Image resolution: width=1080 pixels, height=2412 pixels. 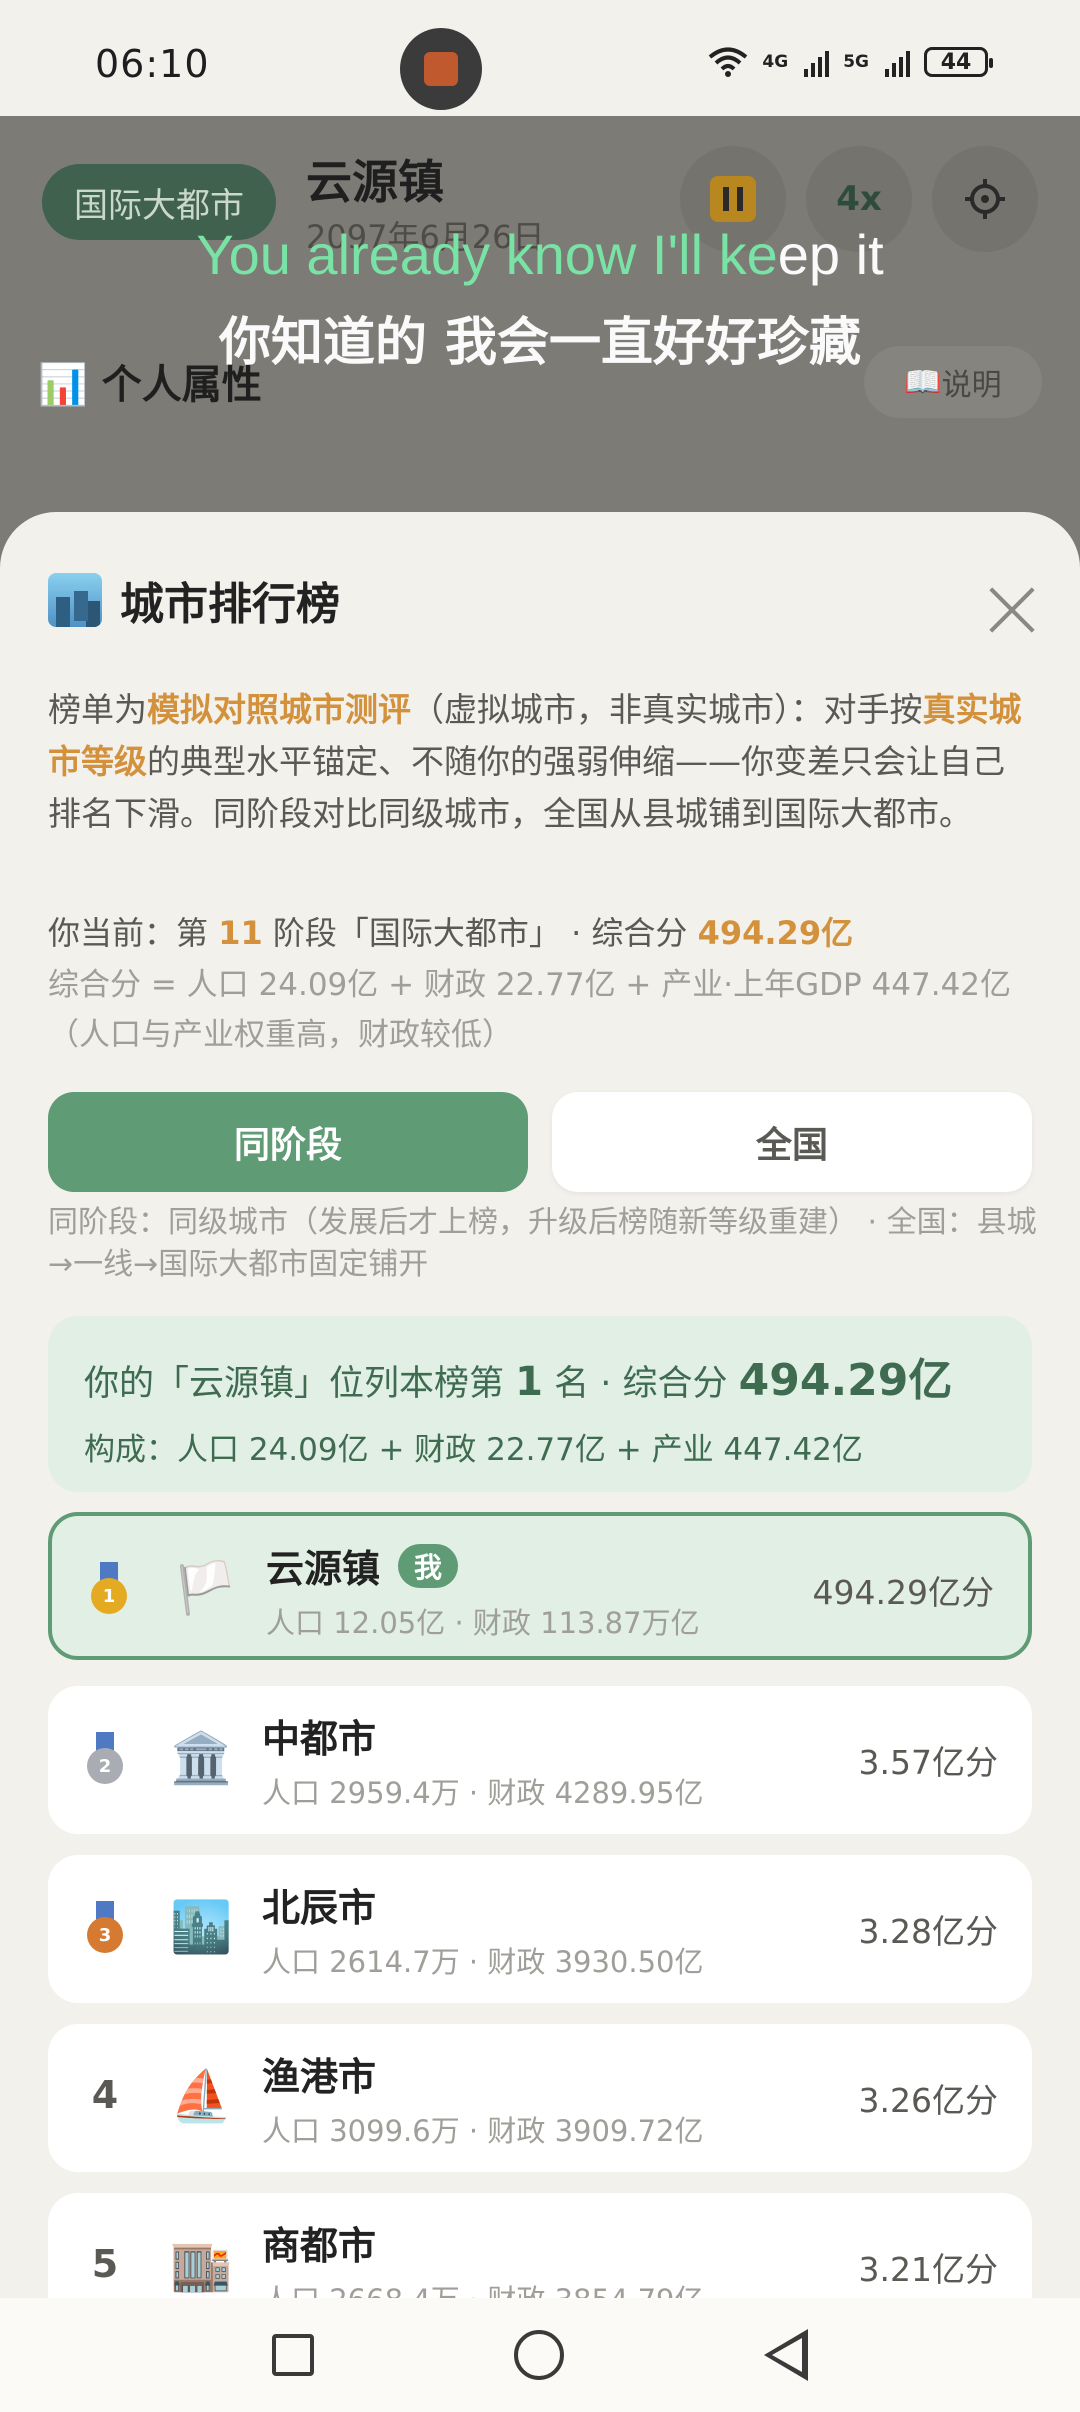 I want to click on wifi-icon, so click(x=728, y=62).